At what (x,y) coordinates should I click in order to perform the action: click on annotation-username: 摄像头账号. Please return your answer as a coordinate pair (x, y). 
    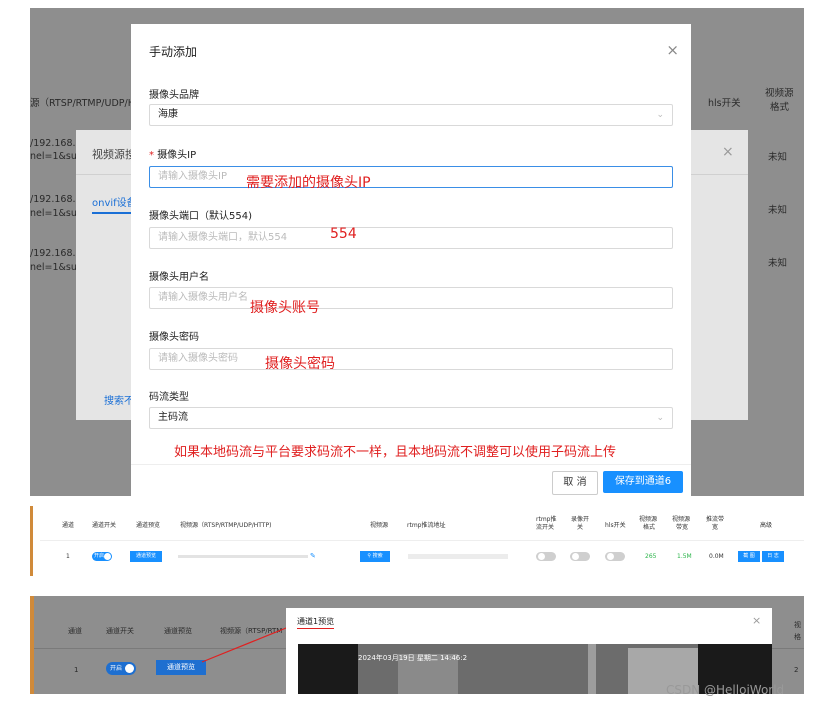
    Looking at the image, I should click on (285, 308).